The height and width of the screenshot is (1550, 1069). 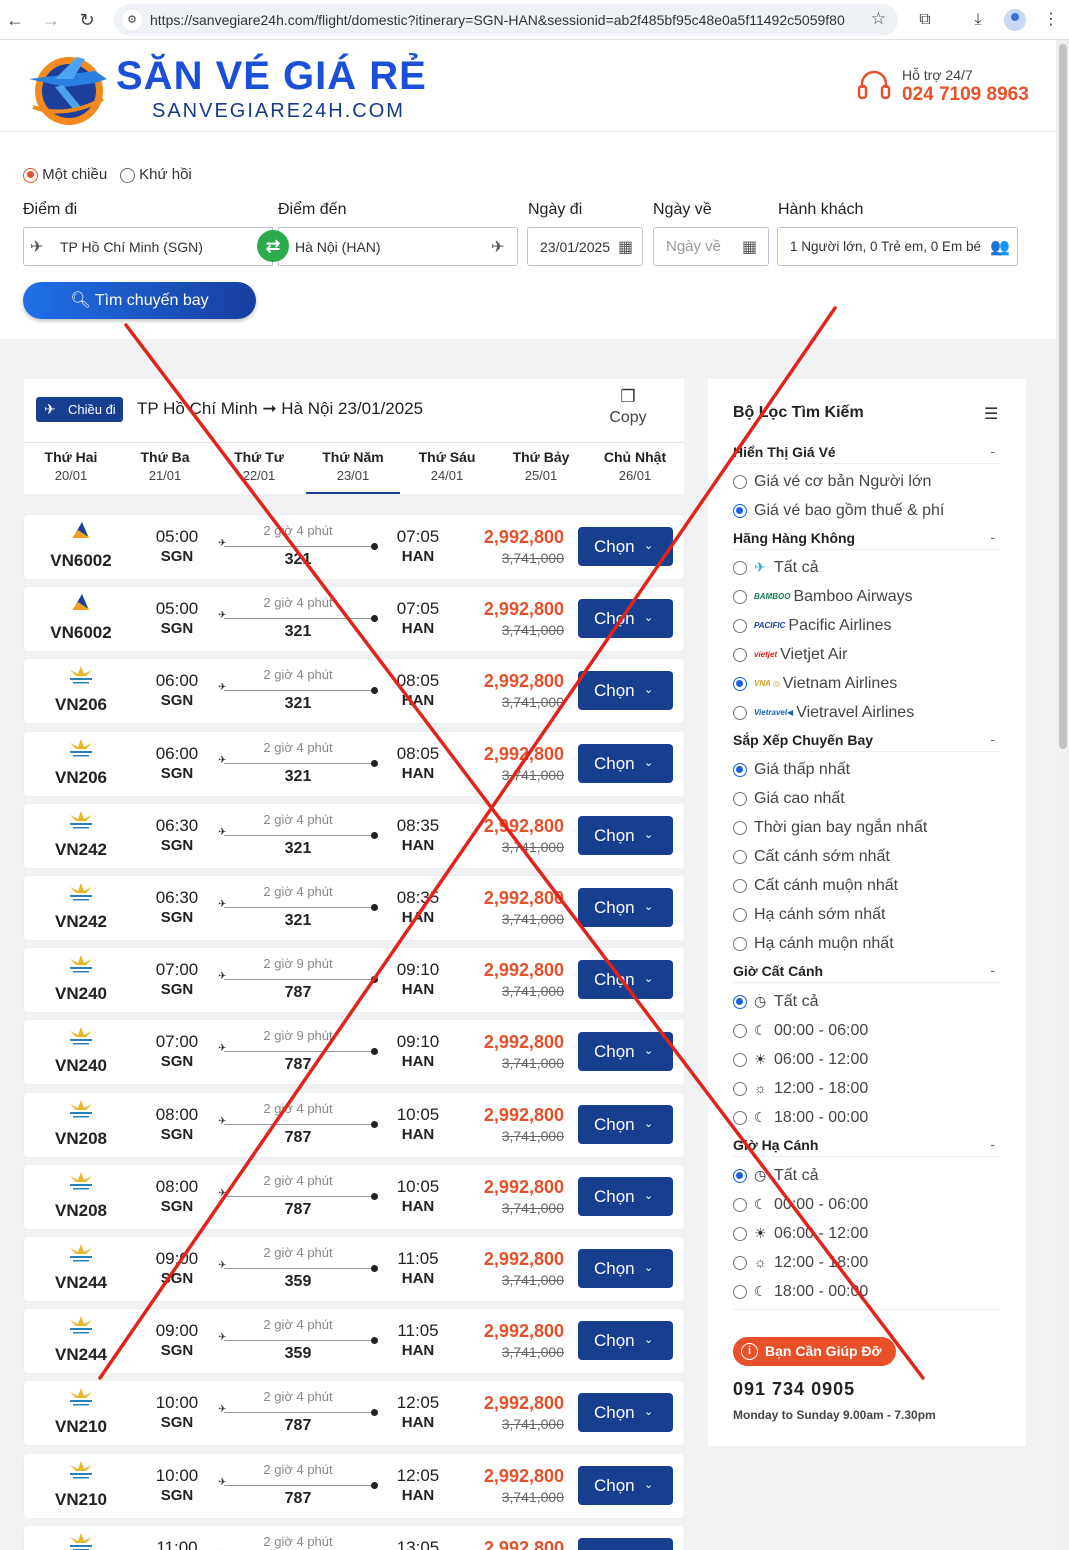 I want to click on forward-icon: →, so click(x=51, y=20).